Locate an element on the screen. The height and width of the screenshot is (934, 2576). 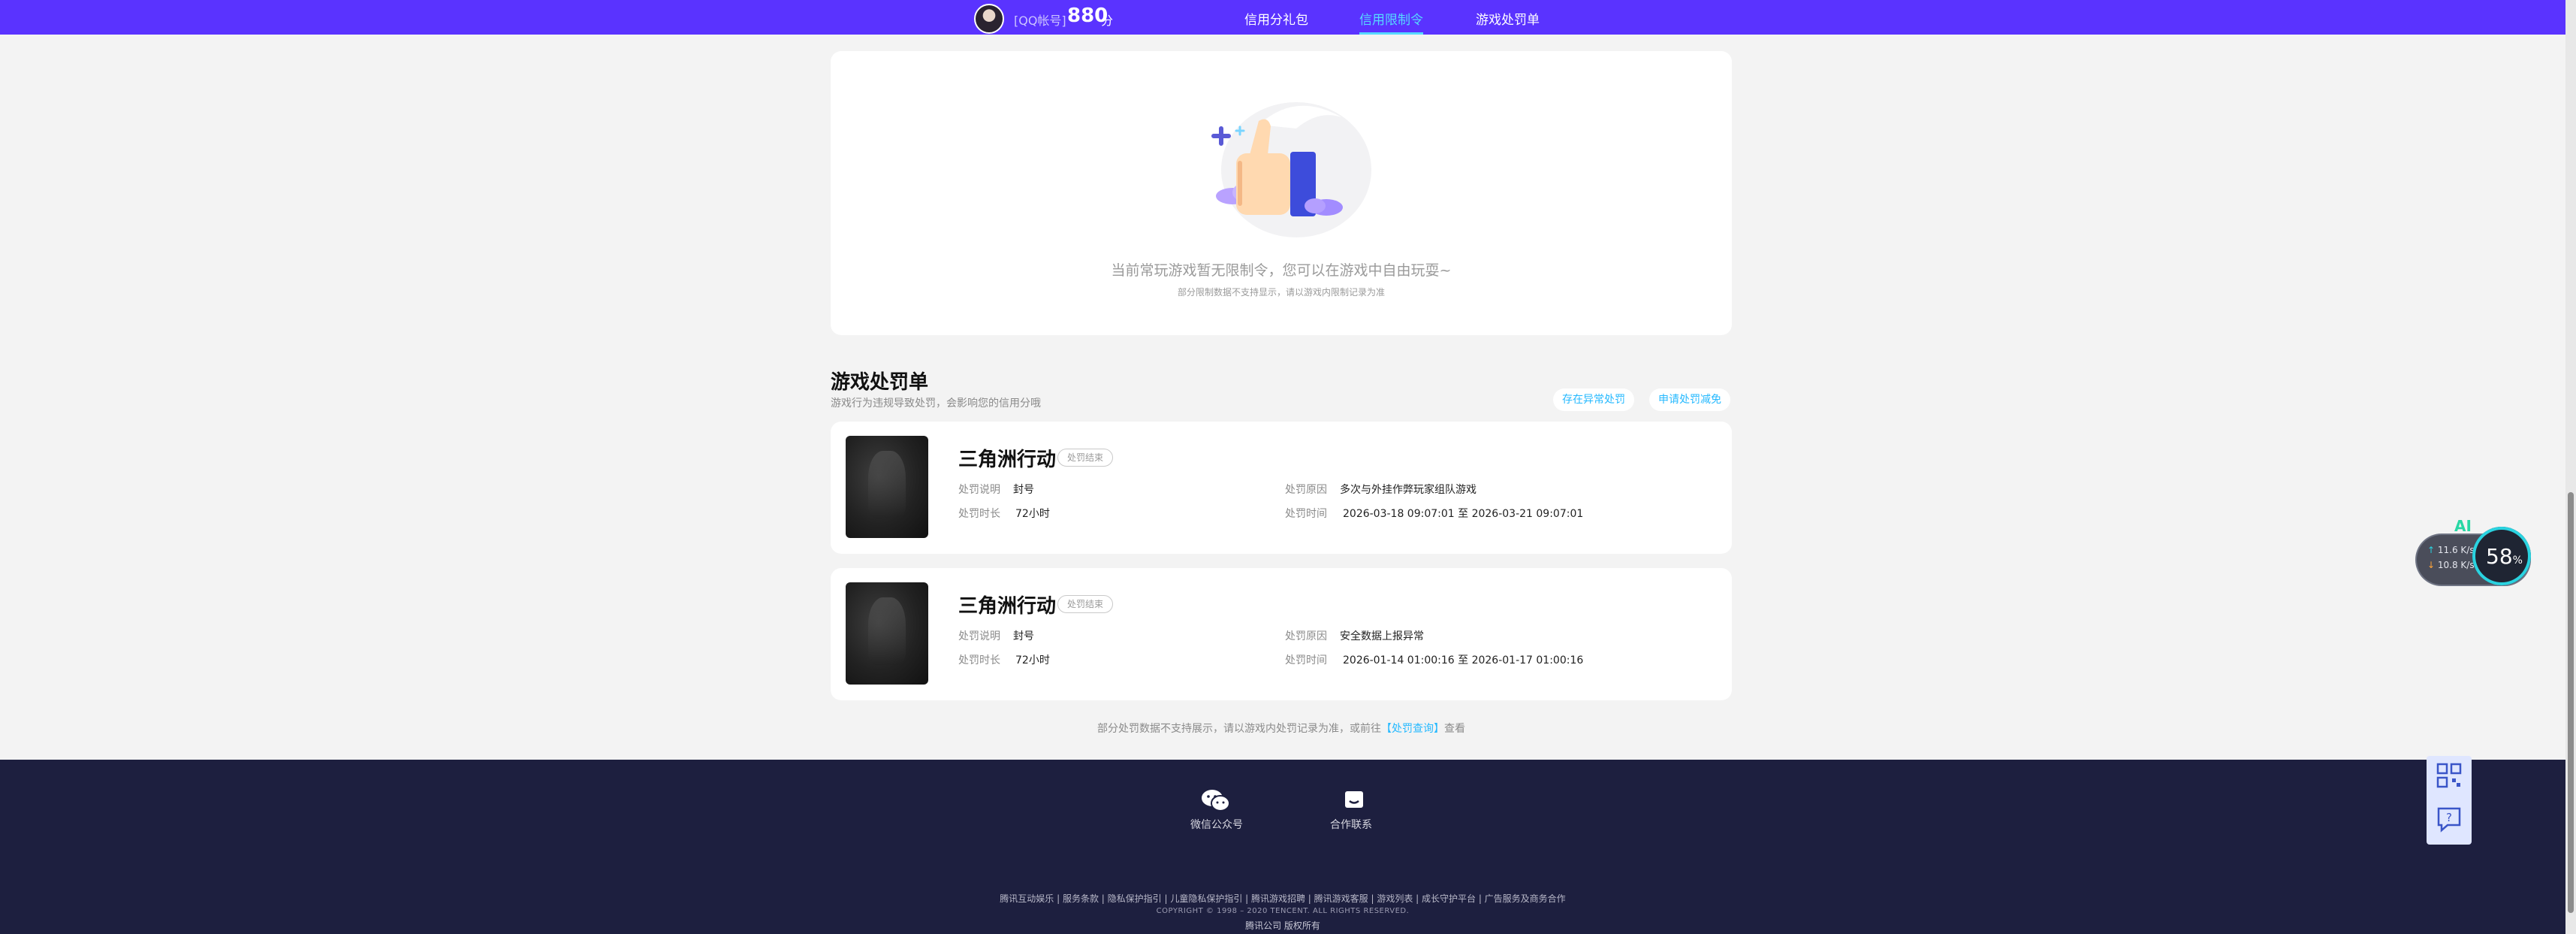
upload-speed: ↑ 11.6 K/s is located at coordinates (2451, 550).